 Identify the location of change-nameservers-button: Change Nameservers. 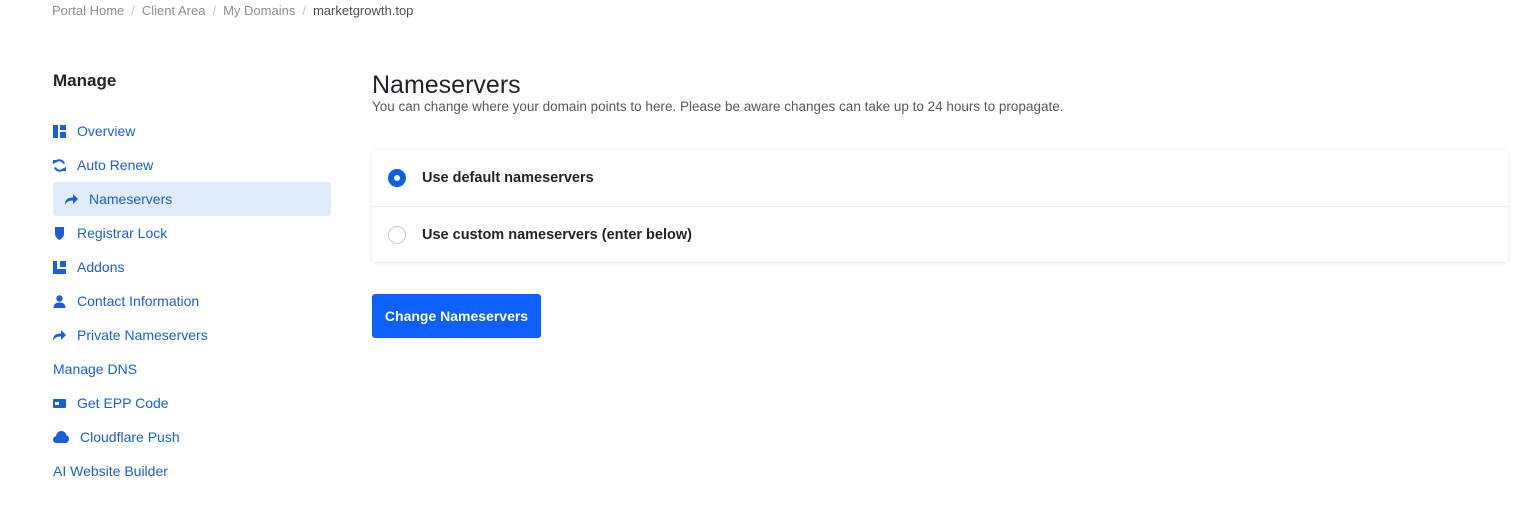
(456, 316).